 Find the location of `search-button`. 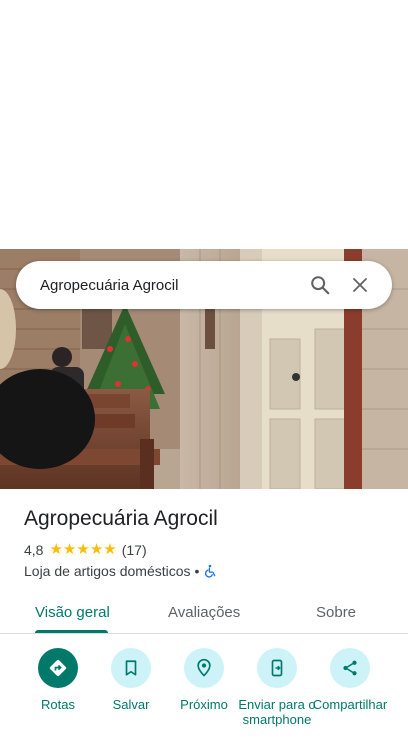

search-button is located at coordinates (320, 285).